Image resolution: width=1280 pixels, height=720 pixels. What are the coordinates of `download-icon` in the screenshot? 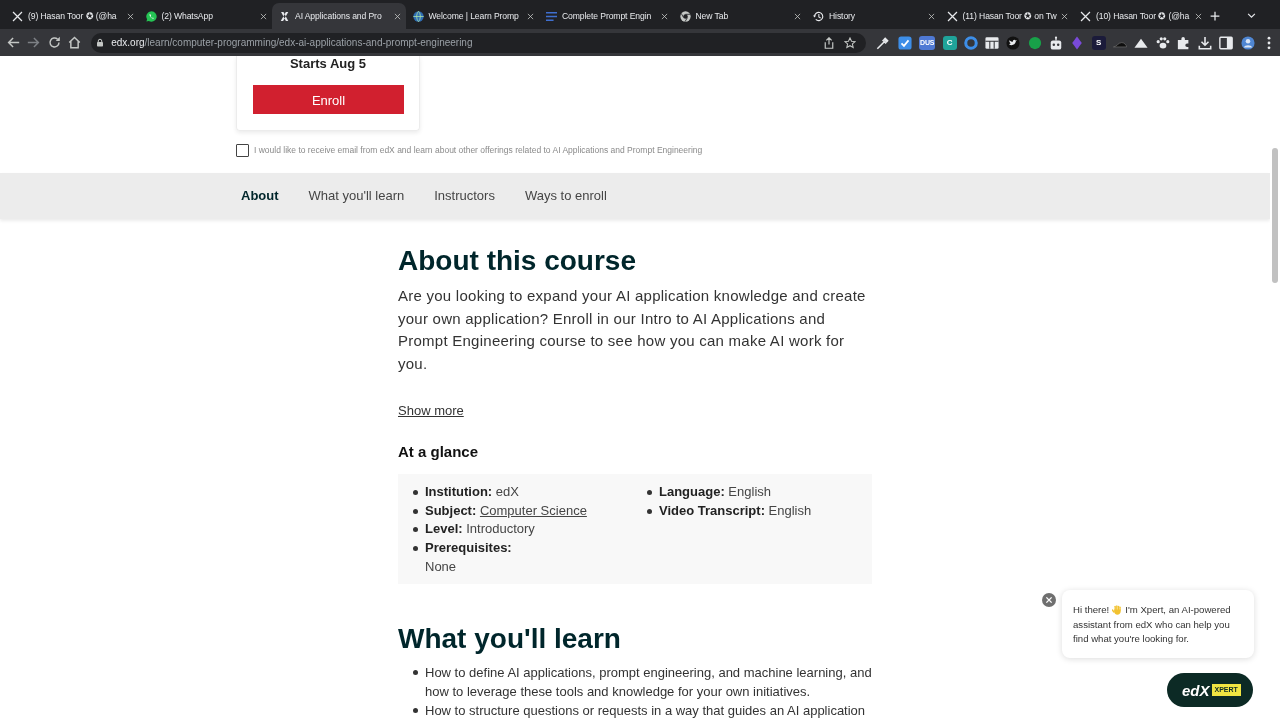 It's located at (1205, 42).